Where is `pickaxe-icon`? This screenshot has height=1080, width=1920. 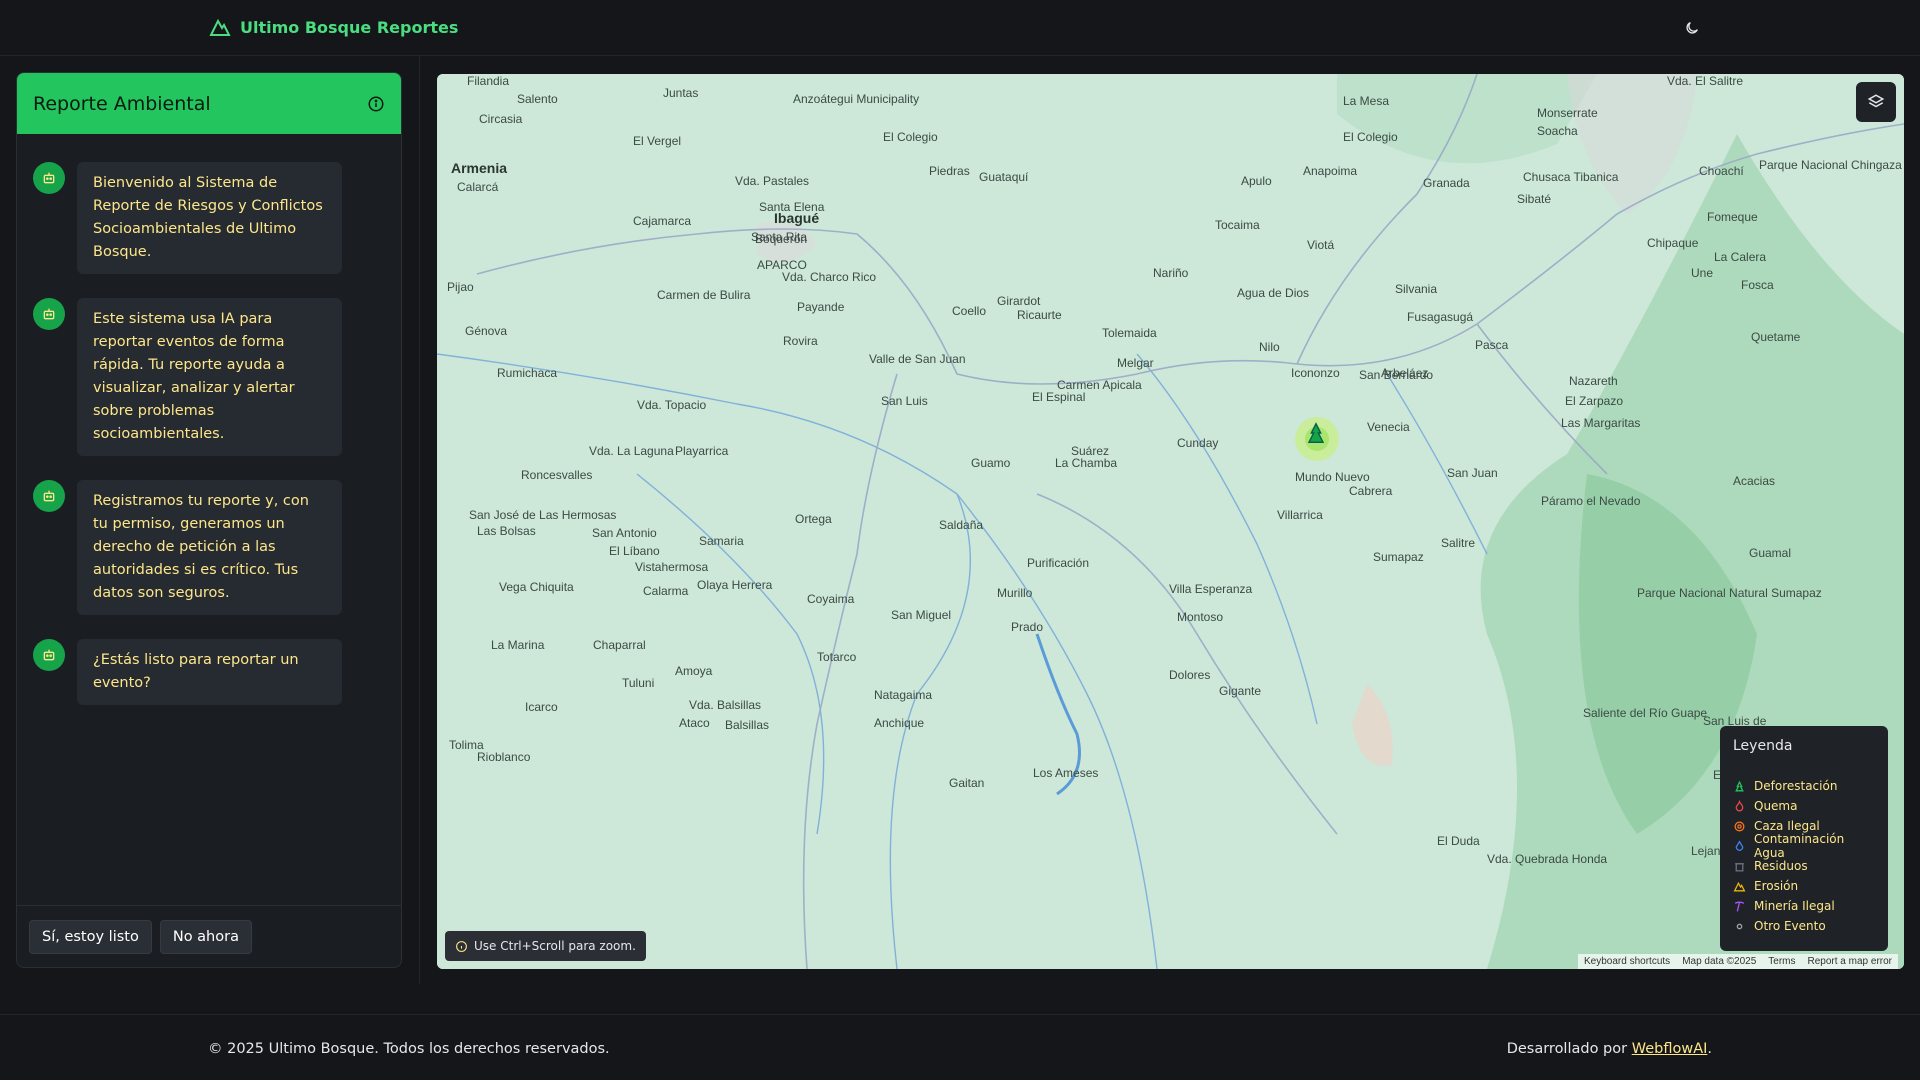
pickaxe-icon is located at coordinates (1739, 906).